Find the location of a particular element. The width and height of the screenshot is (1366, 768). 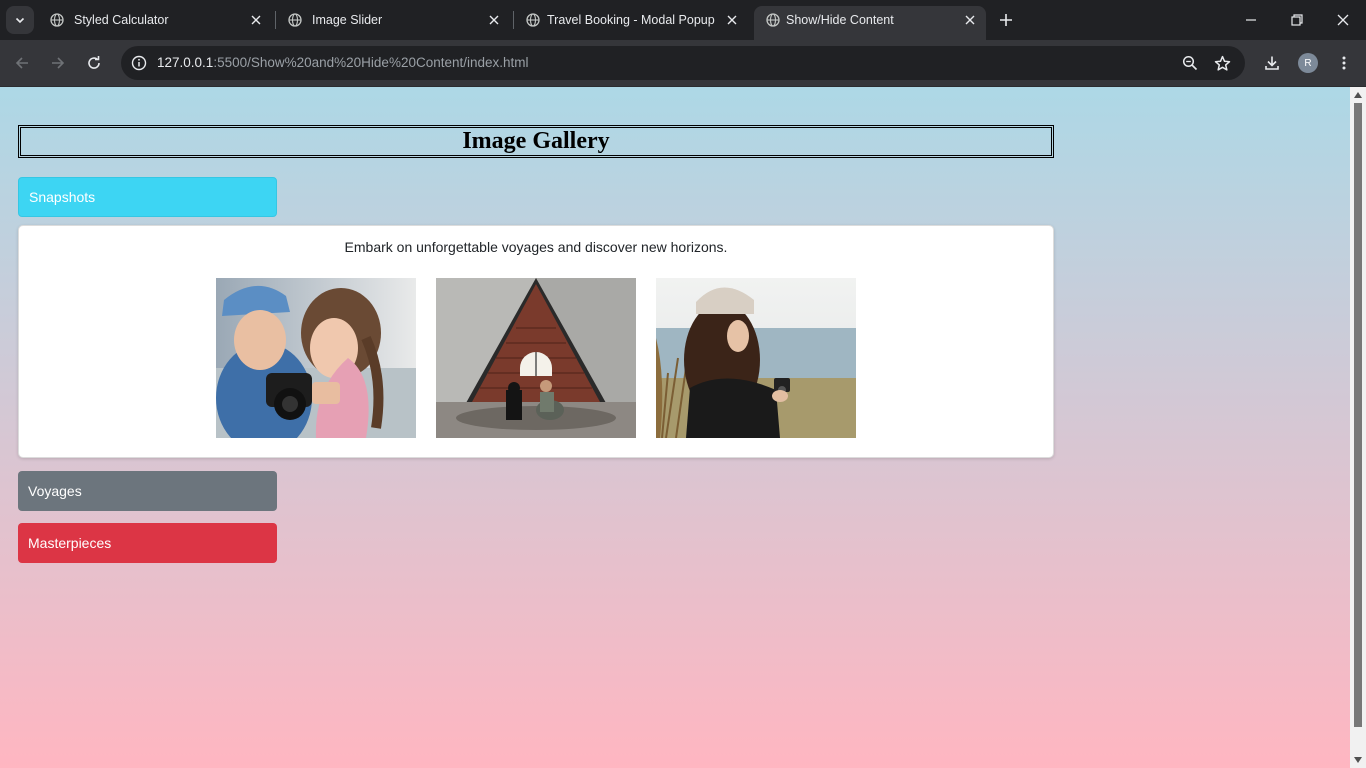

star-icon is located at coordinates (1222, 63).